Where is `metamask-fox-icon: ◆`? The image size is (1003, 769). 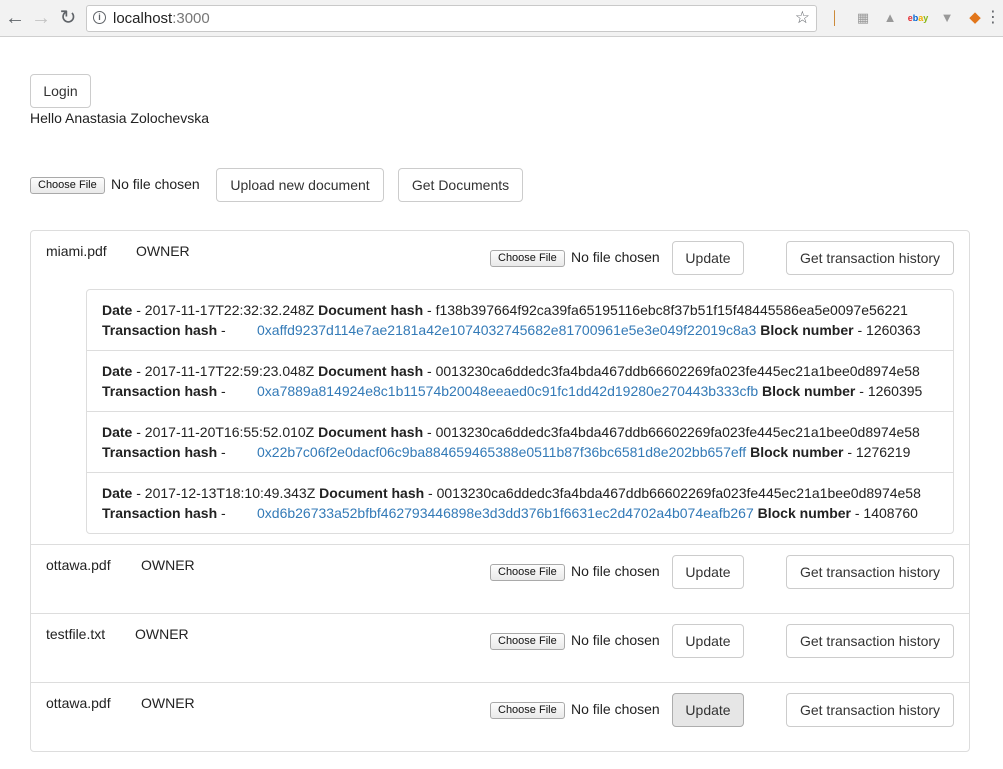 metamask-fox-icon: ◆ is located at coordinates (975, 18).